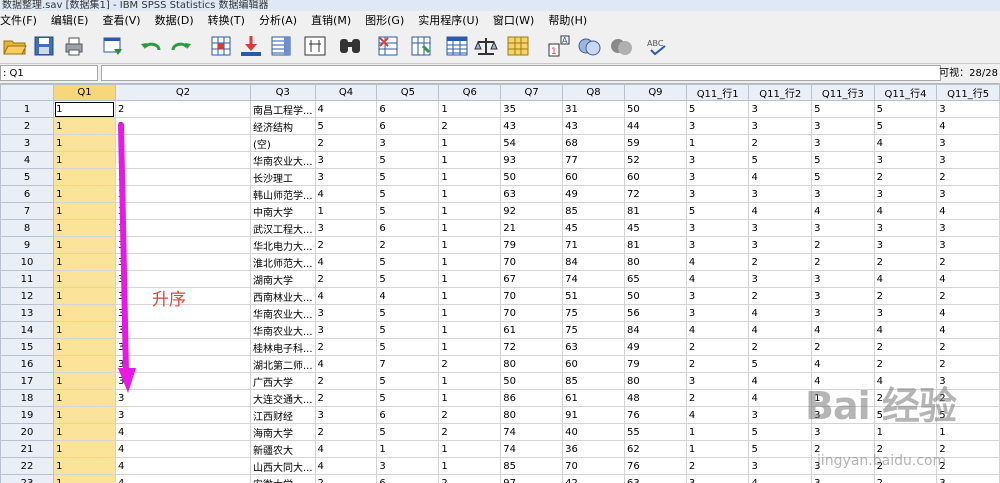 The height and width of the screenshot is (483, 1000). I want to click on cell-Q9: 60, so click(655, 177).